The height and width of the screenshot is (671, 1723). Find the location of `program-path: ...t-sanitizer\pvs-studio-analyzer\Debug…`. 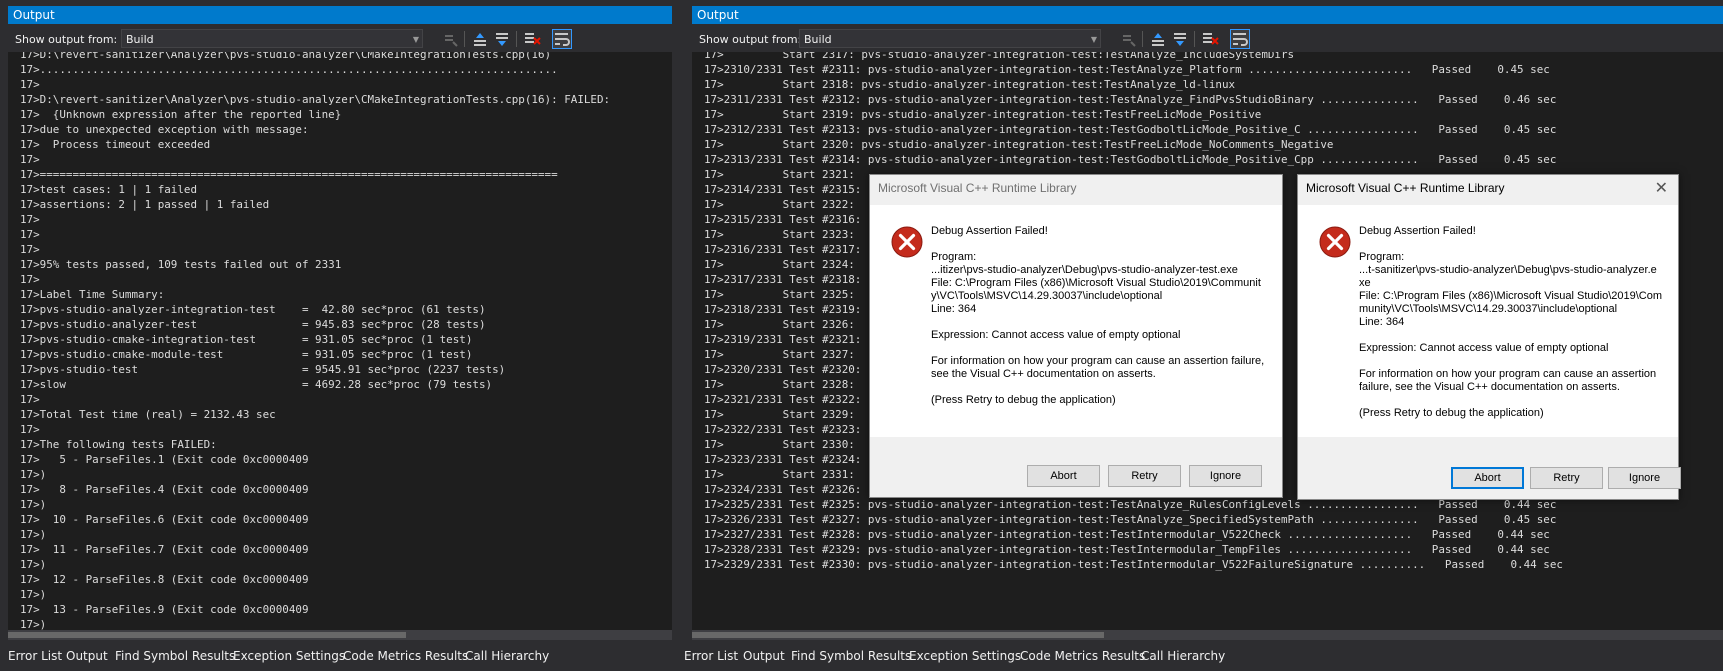

program-path: ...t-sanitizer\pvs-studio-analyzer\Debug… is located at coordinates (1508, 276).